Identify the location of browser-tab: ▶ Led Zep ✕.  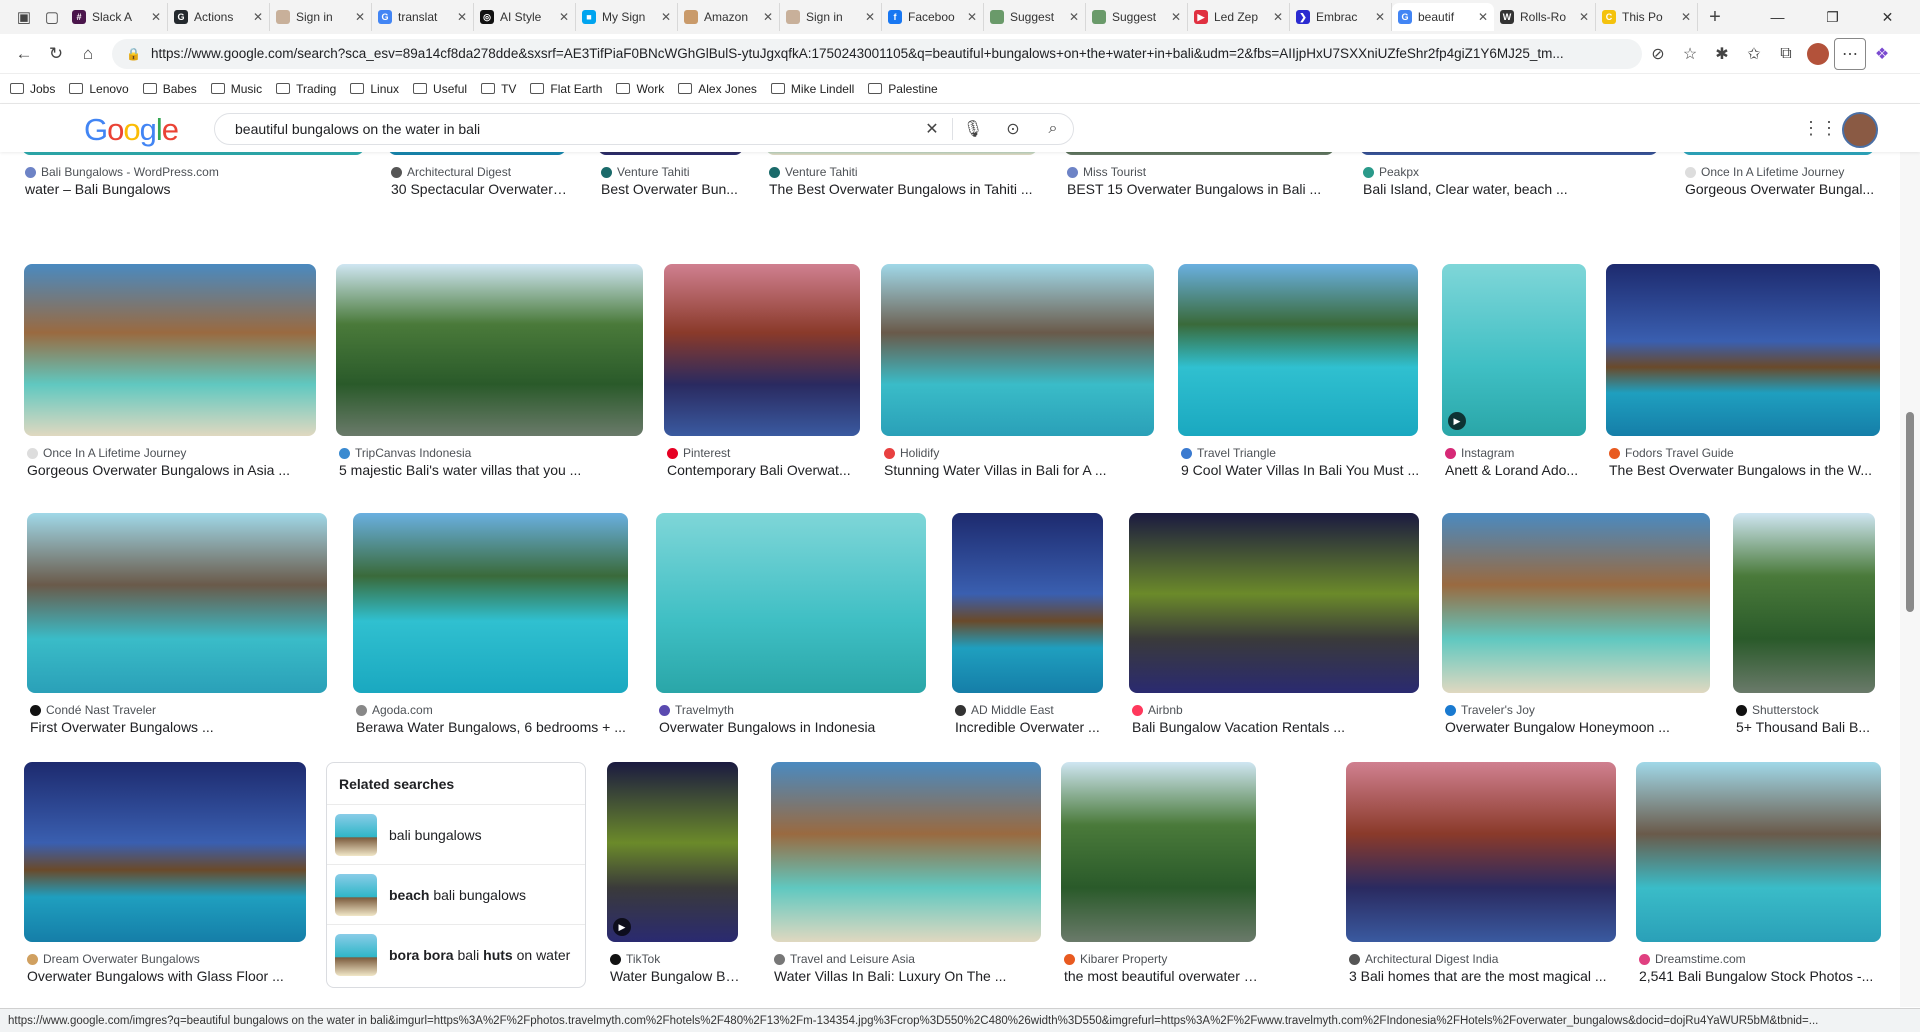
(1239, 17).